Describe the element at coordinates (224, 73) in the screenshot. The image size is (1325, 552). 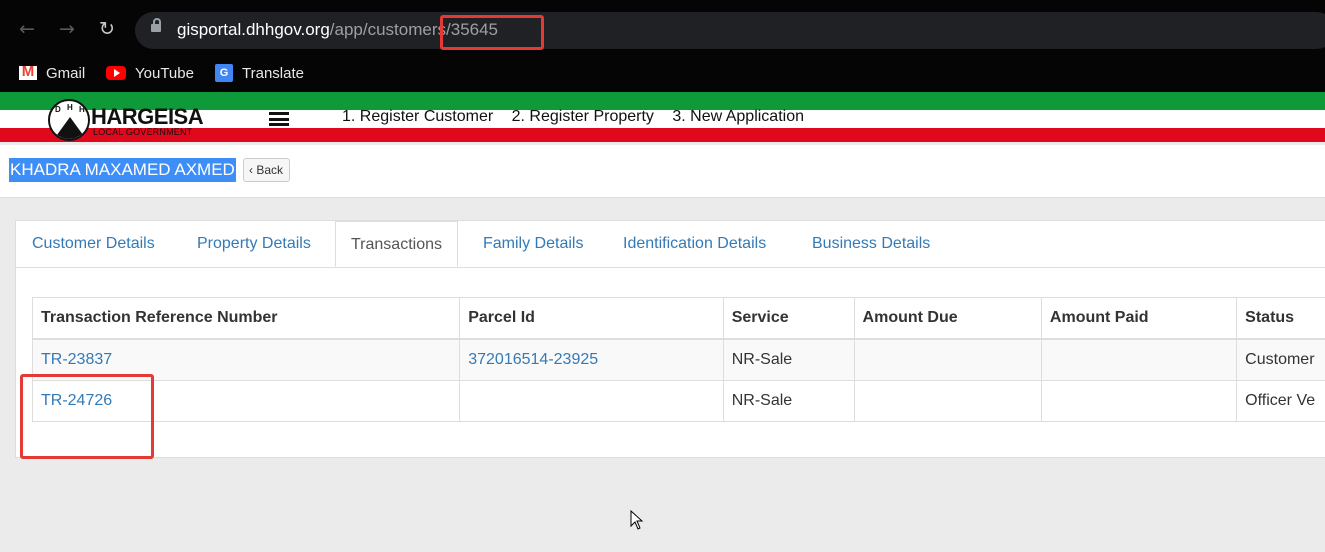
I see `translate-icon: G` at that location.